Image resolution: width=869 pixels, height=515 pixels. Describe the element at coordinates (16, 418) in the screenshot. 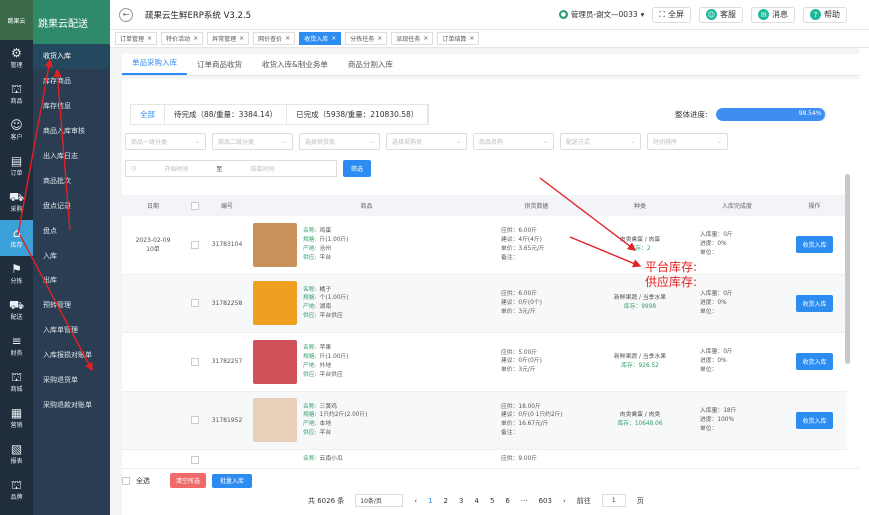

I see `lnav-item-10: ▦ 营销` at that location.